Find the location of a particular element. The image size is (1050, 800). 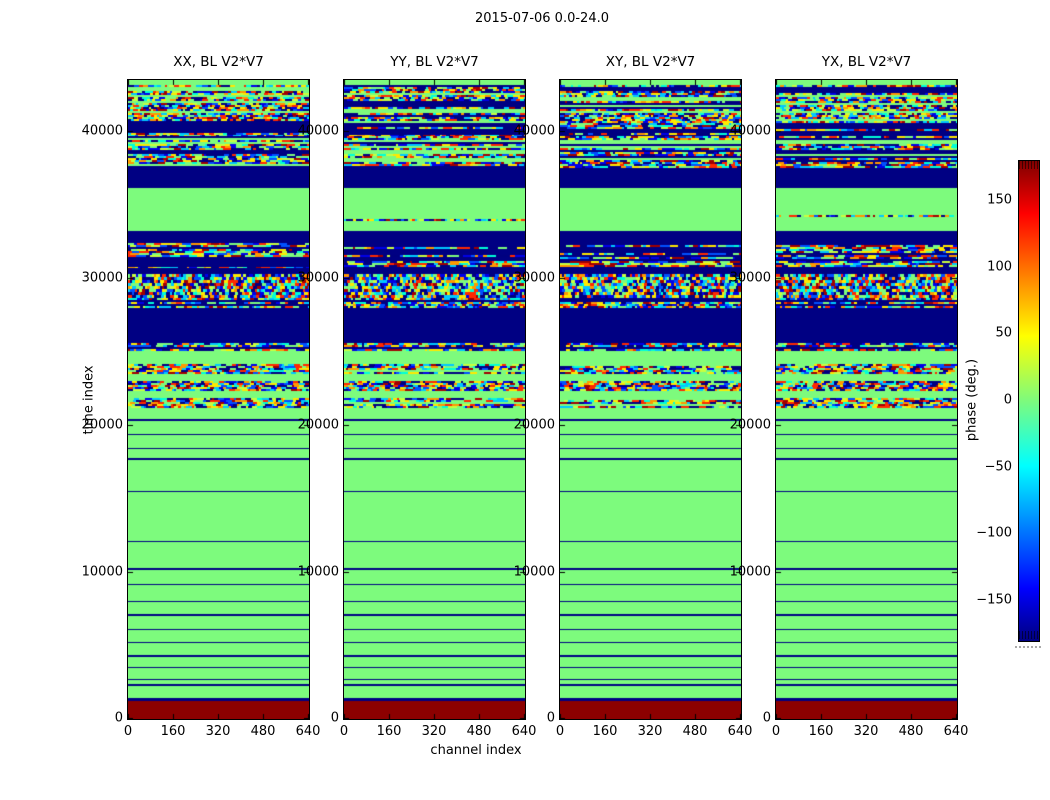

heatmap-panel-xy is located at coordinates (650, 399).